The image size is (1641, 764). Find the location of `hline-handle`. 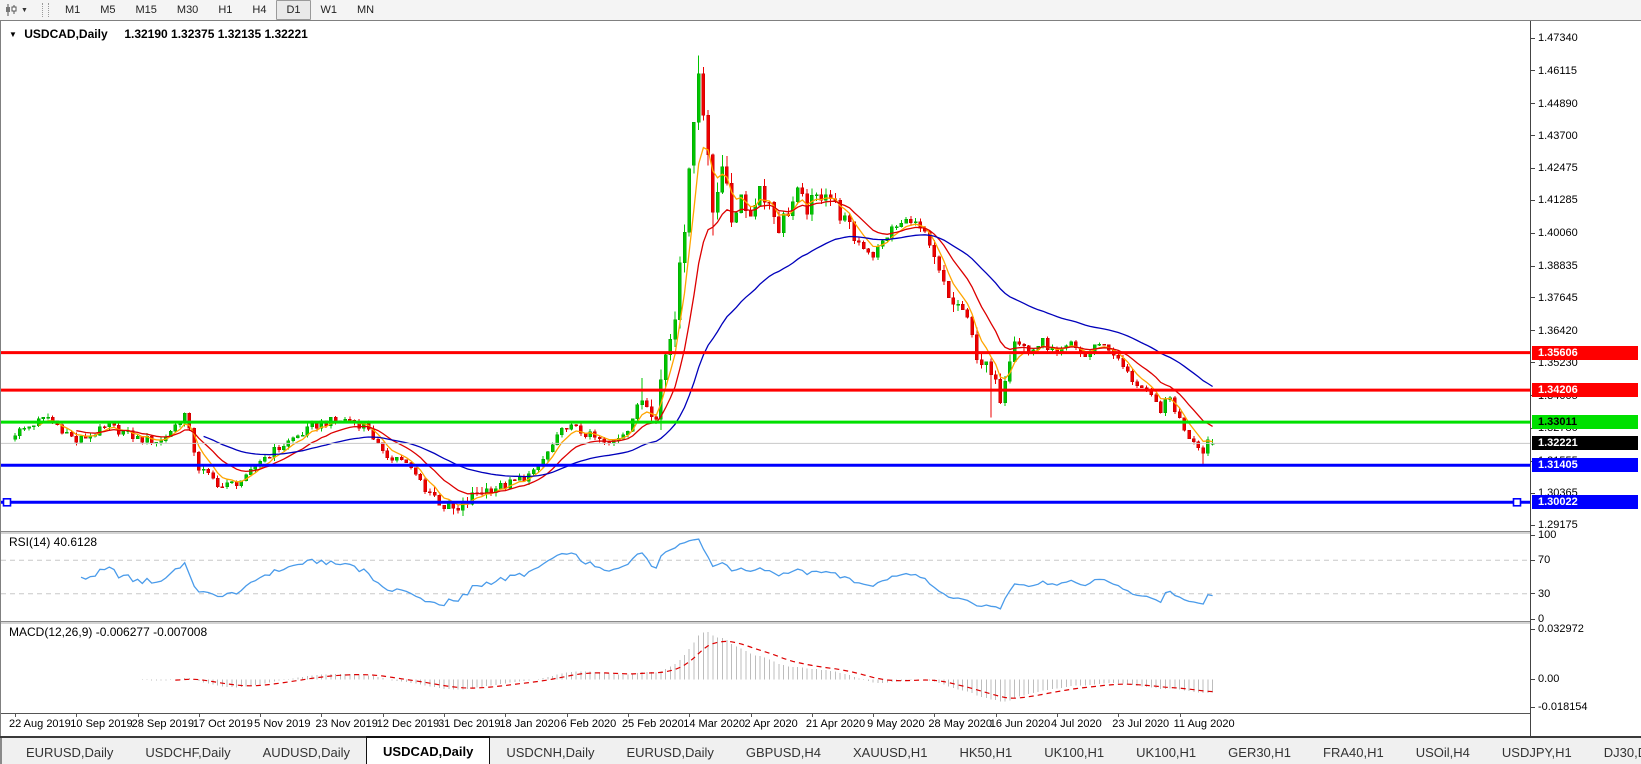

hline-handle is located at coordinates (1517, 502).